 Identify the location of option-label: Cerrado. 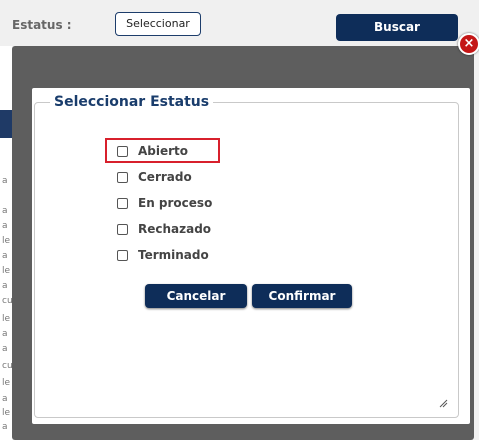
(165, 177).